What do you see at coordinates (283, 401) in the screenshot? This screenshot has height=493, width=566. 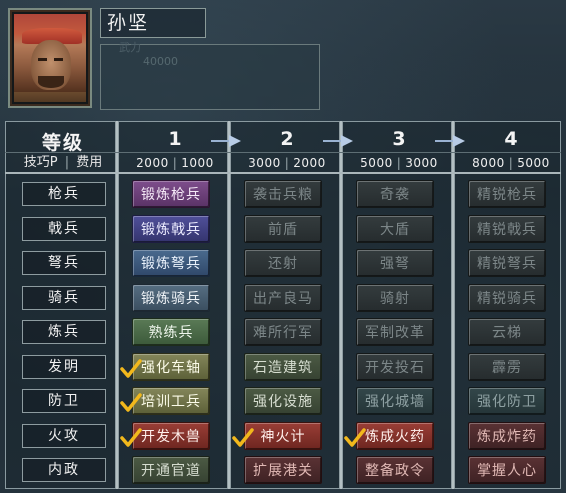 I see `tech-button: 强化设施` at bounding box center [283, 401].